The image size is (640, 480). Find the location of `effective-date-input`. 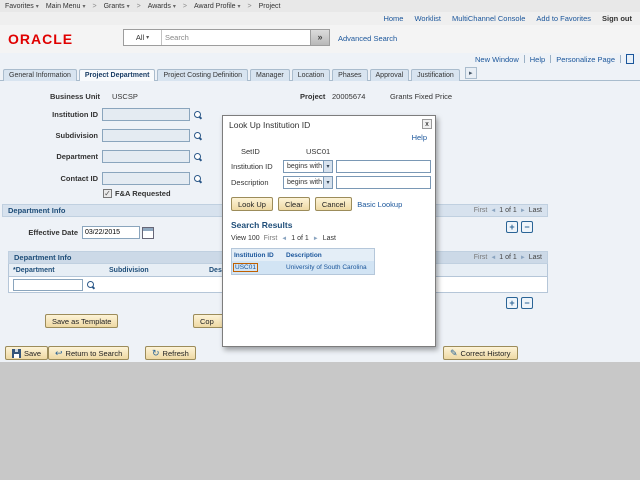

effective-date-input is located at coordinates (111, 232).